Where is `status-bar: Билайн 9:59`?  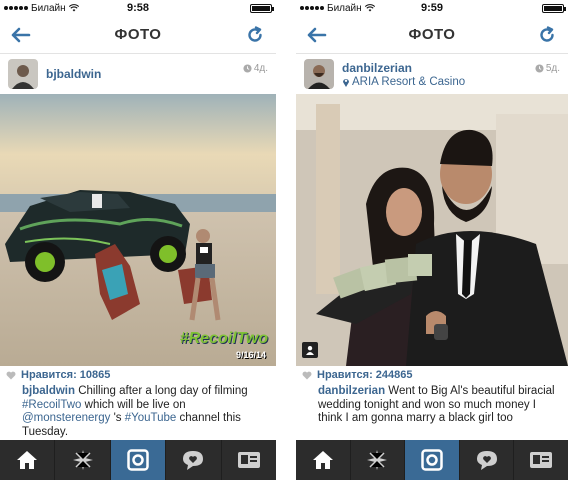
status-bar: Билайн 9:59 is located at coordinates (432, 8).